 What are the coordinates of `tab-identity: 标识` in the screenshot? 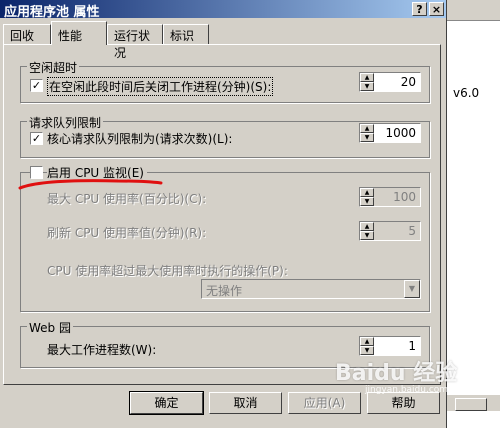 It's located at (186, 34).